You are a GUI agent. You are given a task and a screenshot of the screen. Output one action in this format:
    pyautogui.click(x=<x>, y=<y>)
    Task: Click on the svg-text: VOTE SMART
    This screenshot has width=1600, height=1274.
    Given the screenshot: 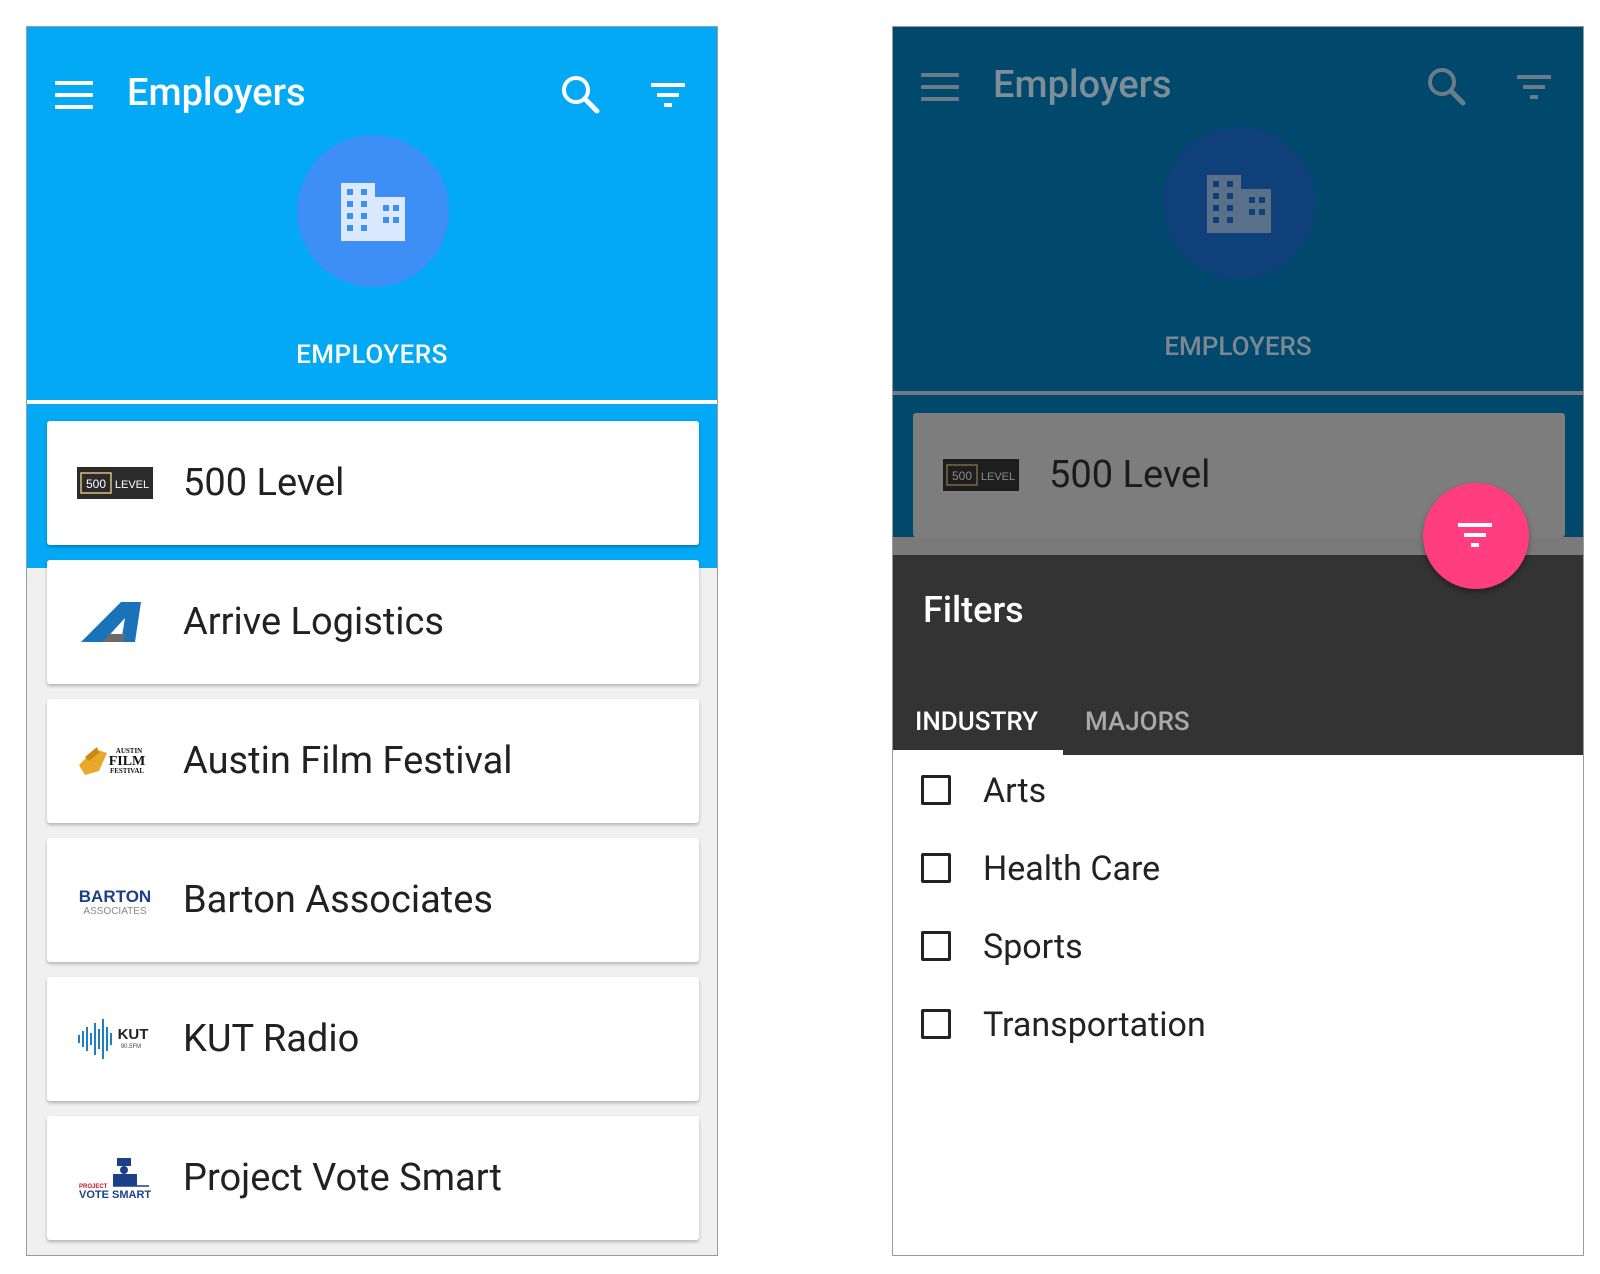 What is the action you would take?
    pyautogui.click(x=115, y=1194)
    